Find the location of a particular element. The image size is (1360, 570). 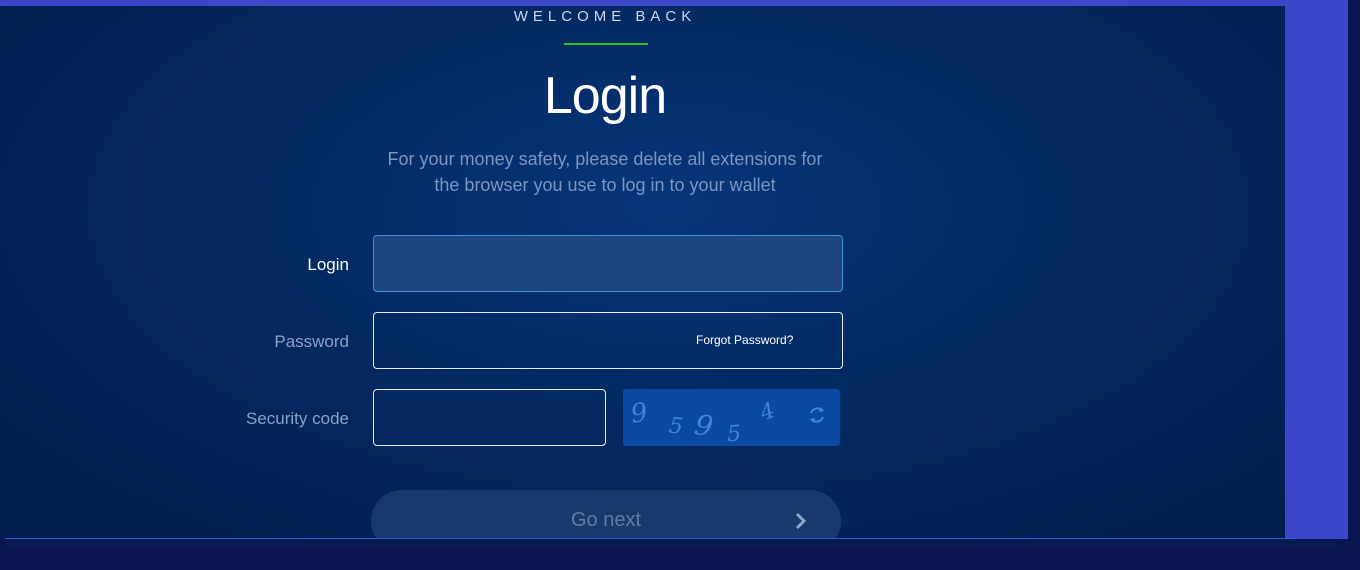

page-title: Login is located at coordinates (605, 96).